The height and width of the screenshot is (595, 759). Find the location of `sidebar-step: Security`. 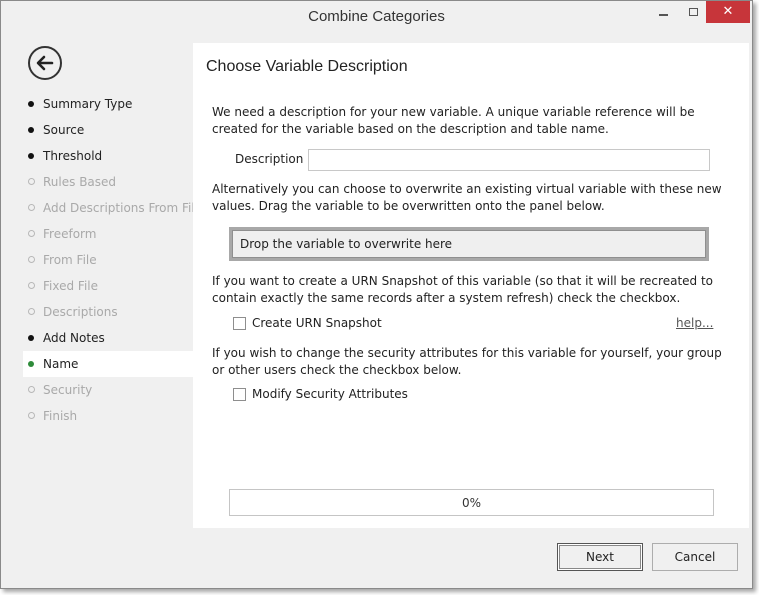

sidebar-step: Security is located at coordinates (108, 390).